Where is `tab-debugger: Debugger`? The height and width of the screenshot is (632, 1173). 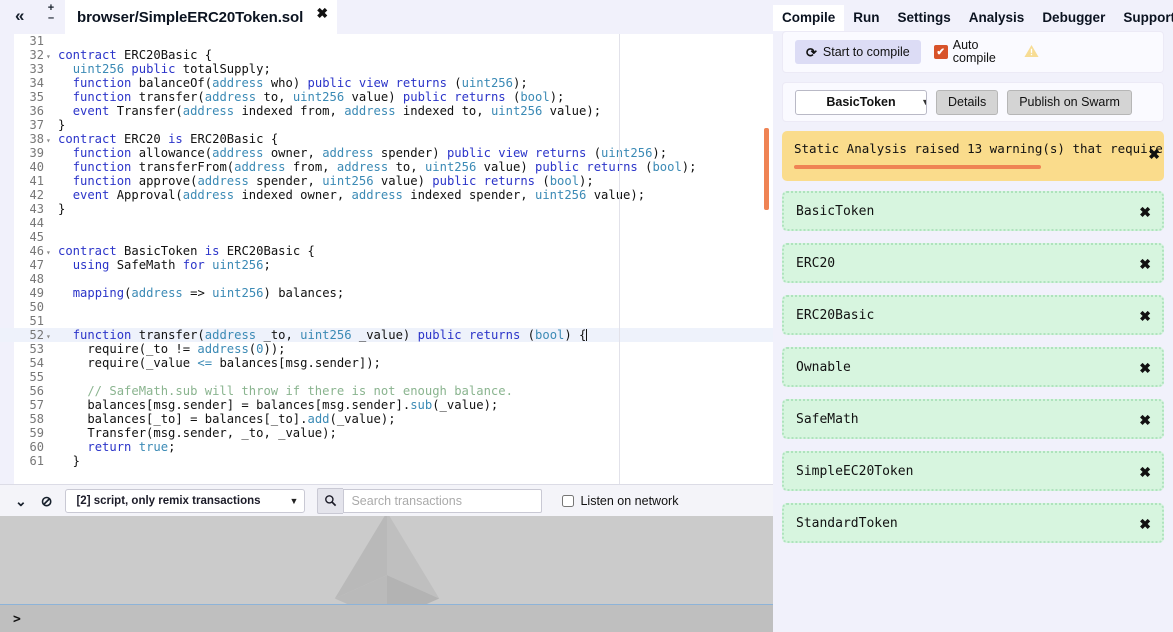
tab-debugger: Debugger is located at coordinates (1073, 18).